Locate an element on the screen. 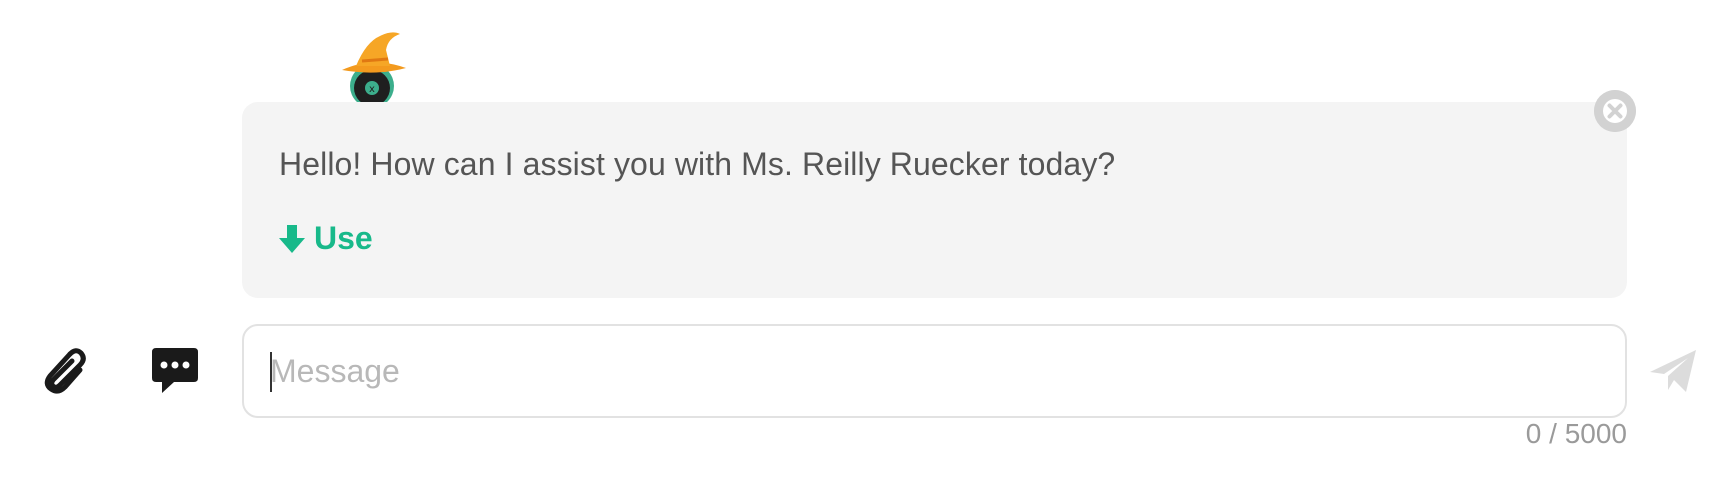 The image size is (1734, 480). attach-file-button is located at coordinates (62, 370).